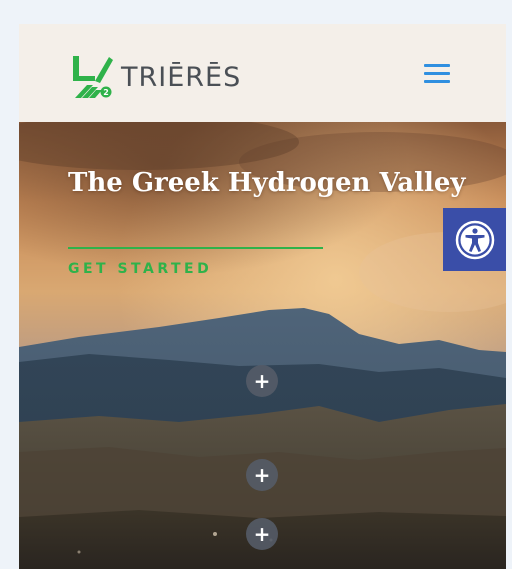  What do you see at coordinates (262, 381) in the screenshot?
I see `hotspot-button-1: +` at bounding box center [262, 381].